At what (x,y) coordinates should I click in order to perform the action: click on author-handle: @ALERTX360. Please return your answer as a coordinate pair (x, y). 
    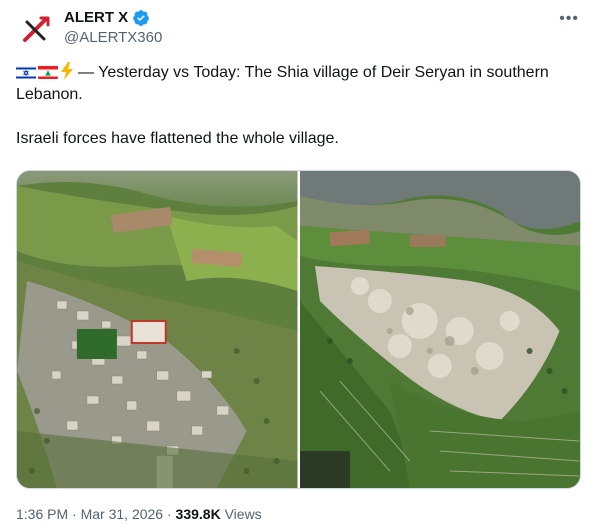
    Looking at the image, I should click on (113, 38).